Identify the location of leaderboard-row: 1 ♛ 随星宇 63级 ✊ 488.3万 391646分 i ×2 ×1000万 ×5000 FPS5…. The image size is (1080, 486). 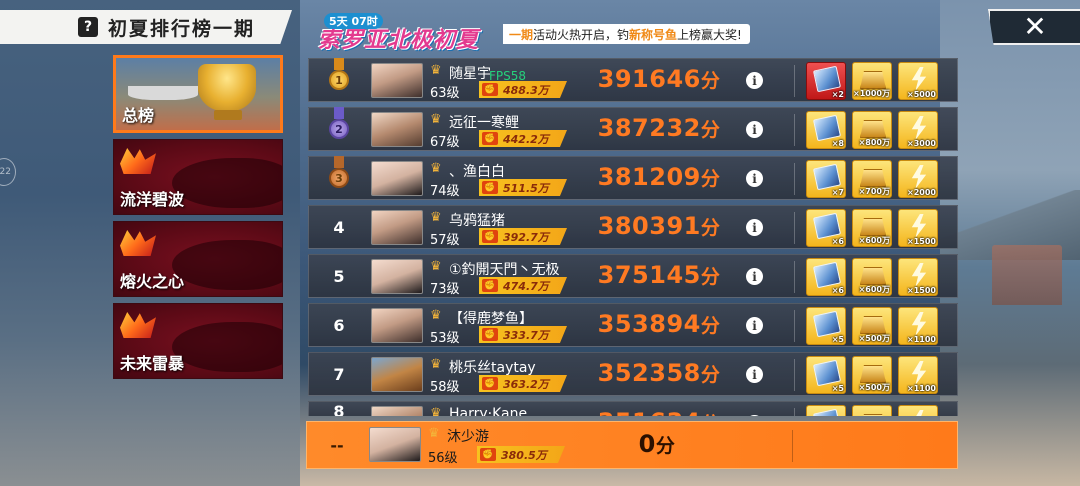
(633, 80).